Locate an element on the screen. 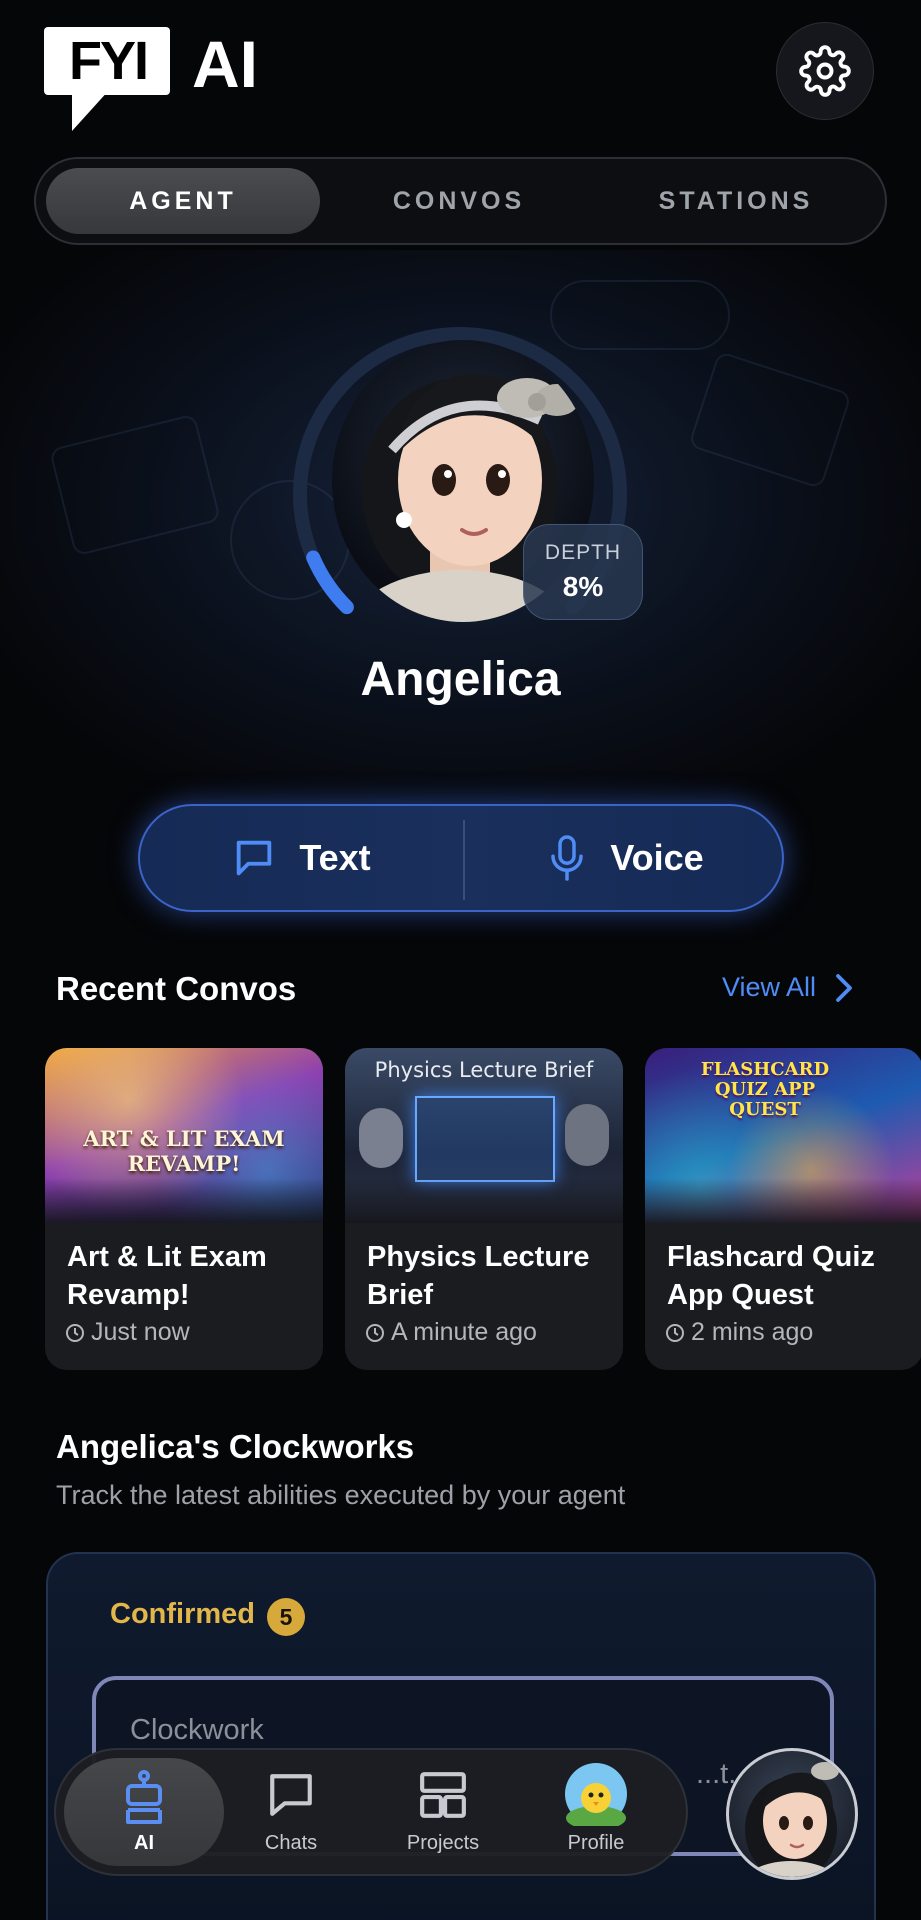  robot-icon is located at coordinates (144, 1797).